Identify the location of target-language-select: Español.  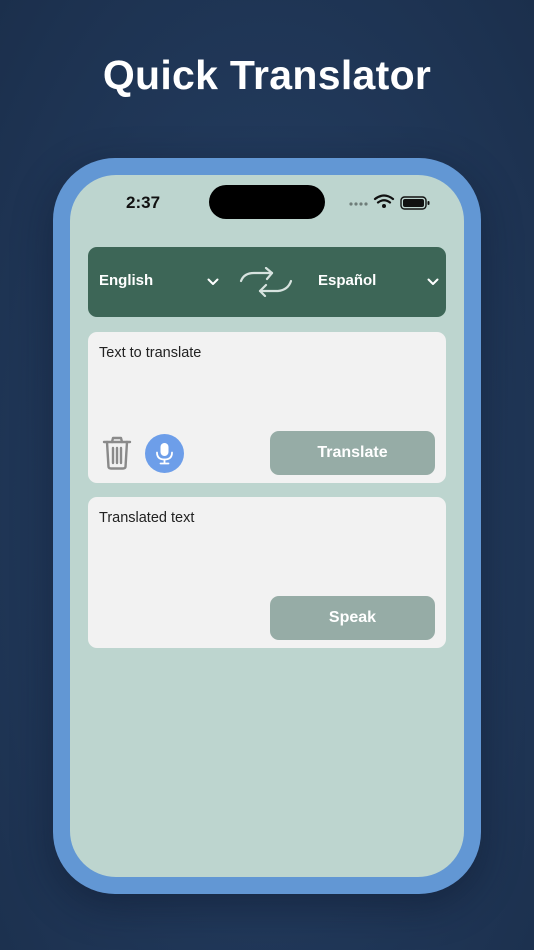
(347, 280).